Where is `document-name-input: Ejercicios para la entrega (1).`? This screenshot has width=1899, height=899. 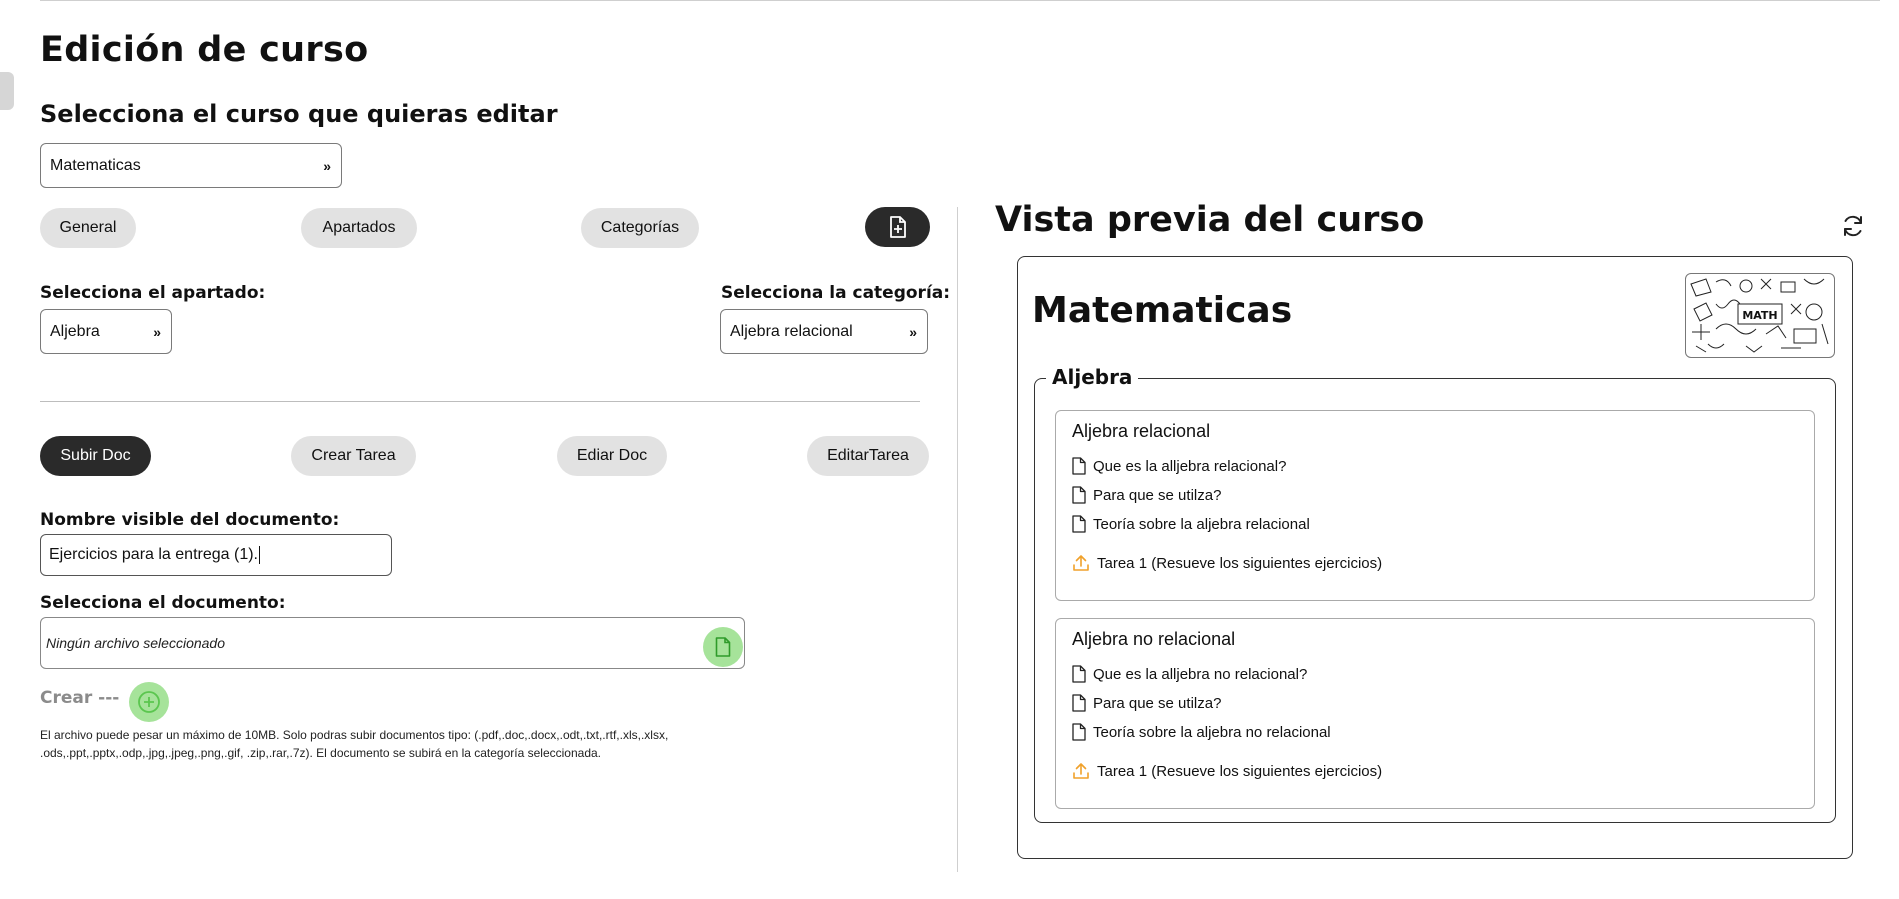
document-name-input: Ejercicios para la entrega (1). is located at coordinates (216, 555).